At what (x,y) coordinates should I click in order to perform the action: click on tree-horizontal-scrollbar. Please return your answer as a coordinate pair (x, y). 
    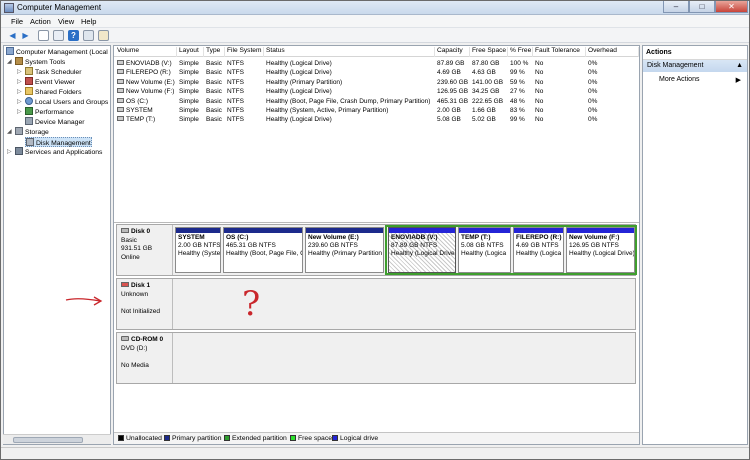
    Looking at the image, I should click on (57, 439).